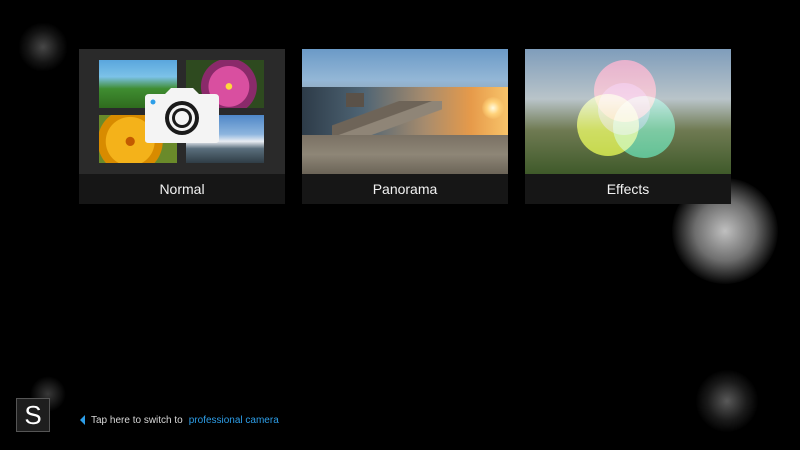  Describe the element at coordinates (137, 420) in the screenshot. I see `hint-text: Tap here to switch to` at that location.